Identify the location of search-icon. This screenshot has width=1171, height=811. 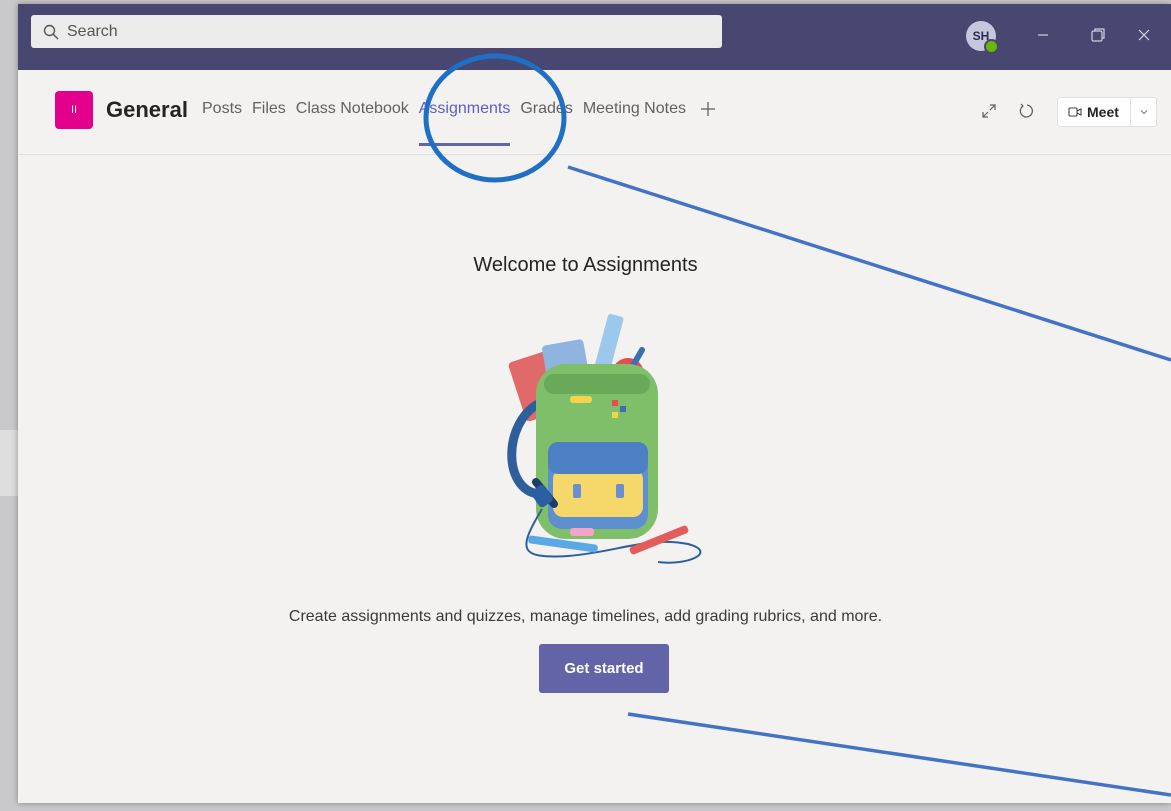
(51, 31).